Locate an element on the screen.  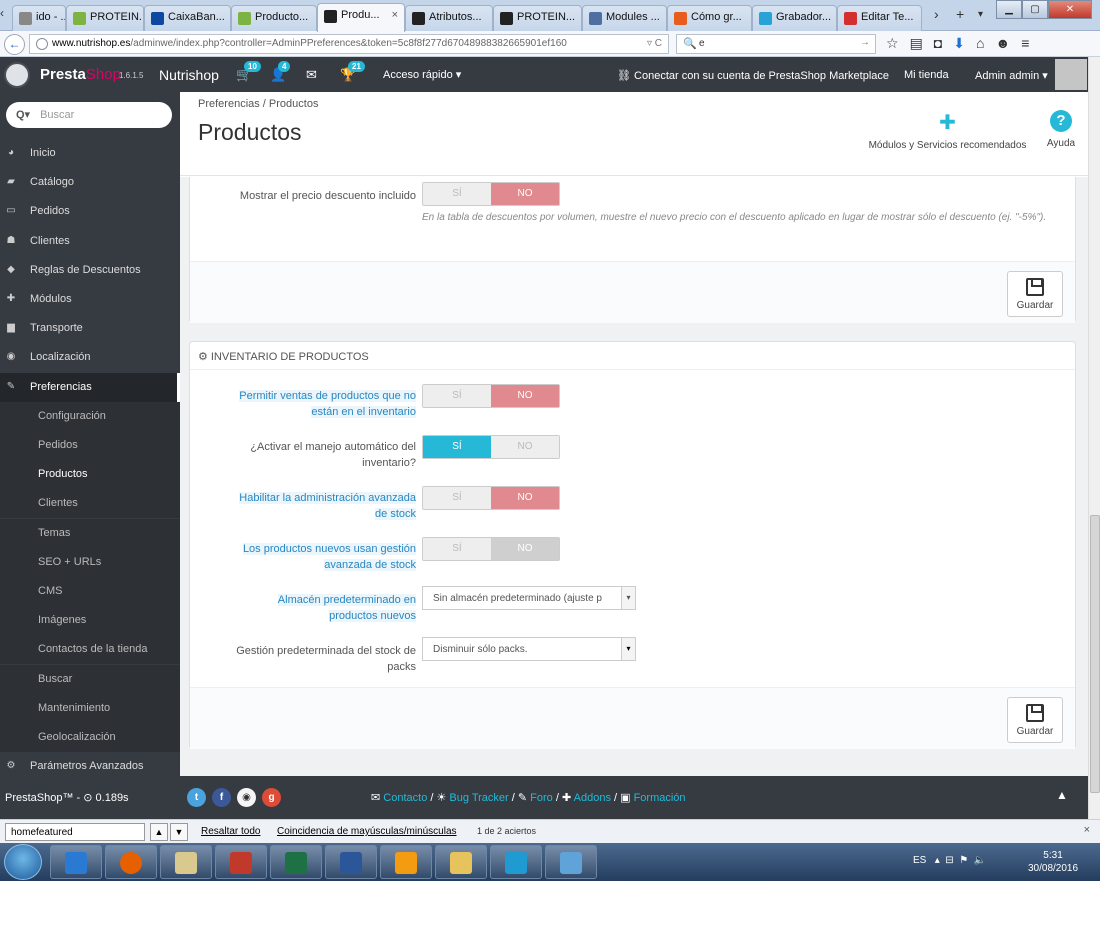
twitter-icon: t is located at coordinates (196, 797).